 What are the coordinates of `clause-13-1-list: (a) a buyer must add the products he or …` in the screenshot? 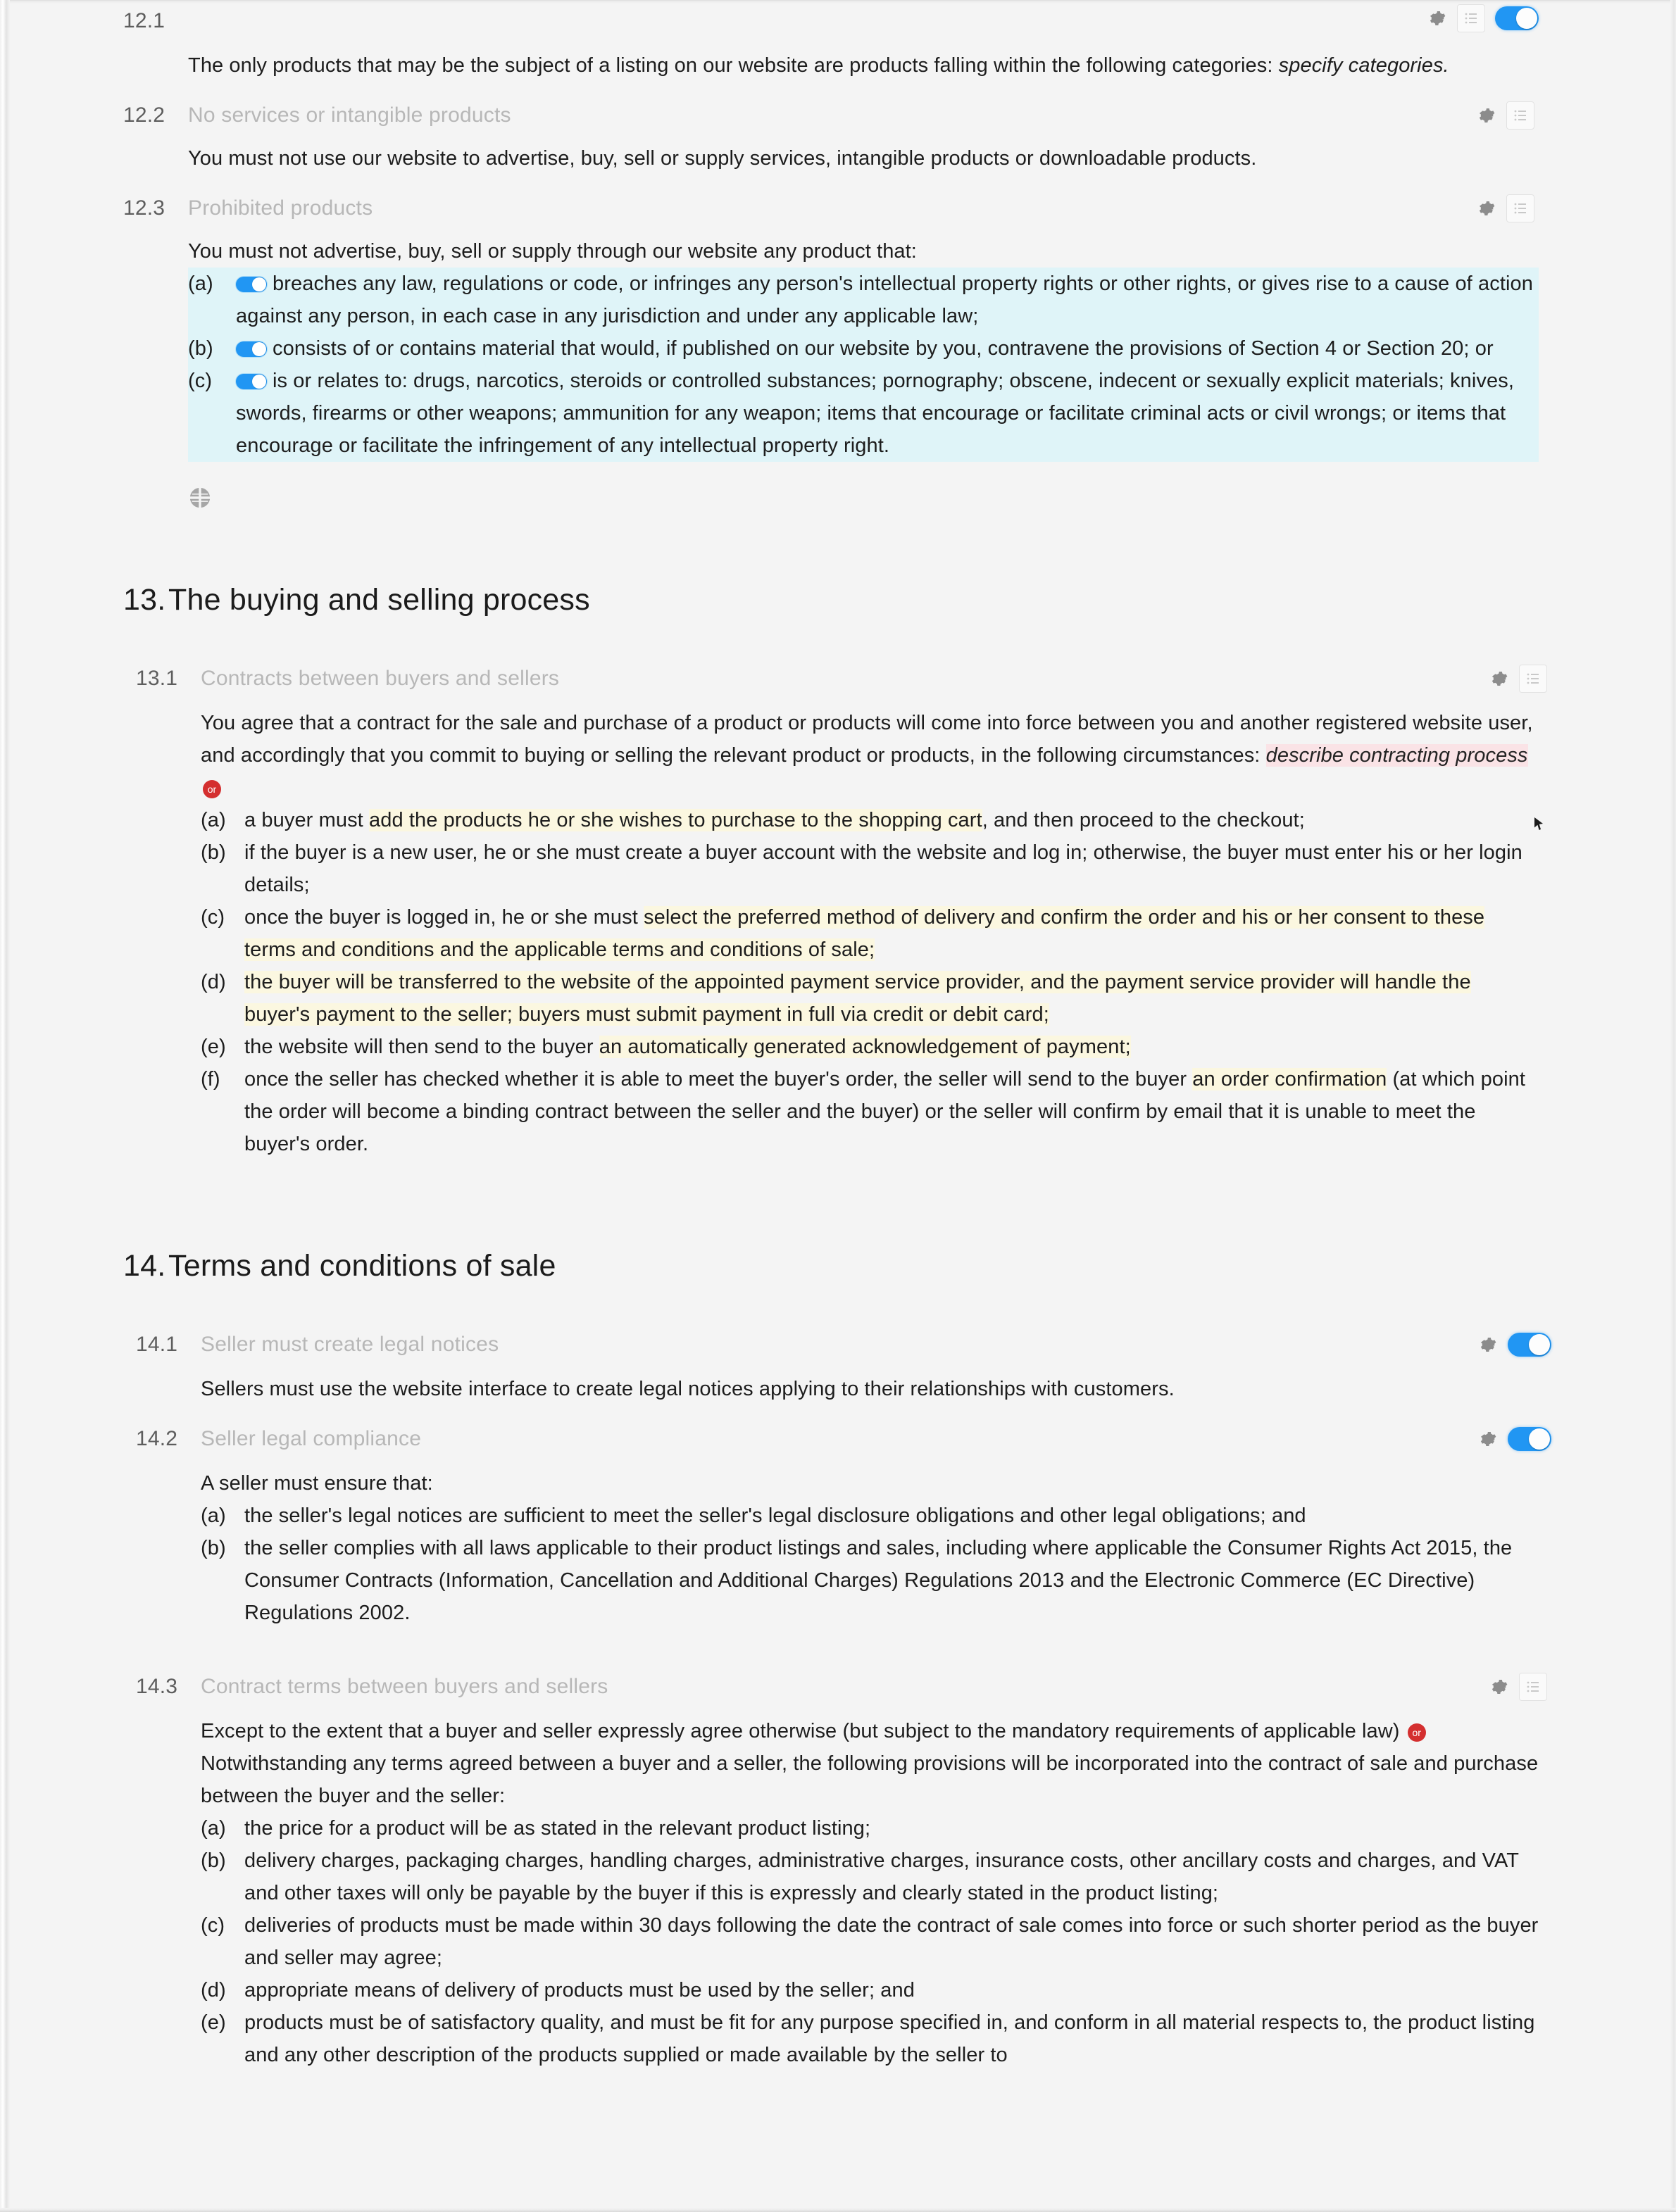 It's located at (870, 982).